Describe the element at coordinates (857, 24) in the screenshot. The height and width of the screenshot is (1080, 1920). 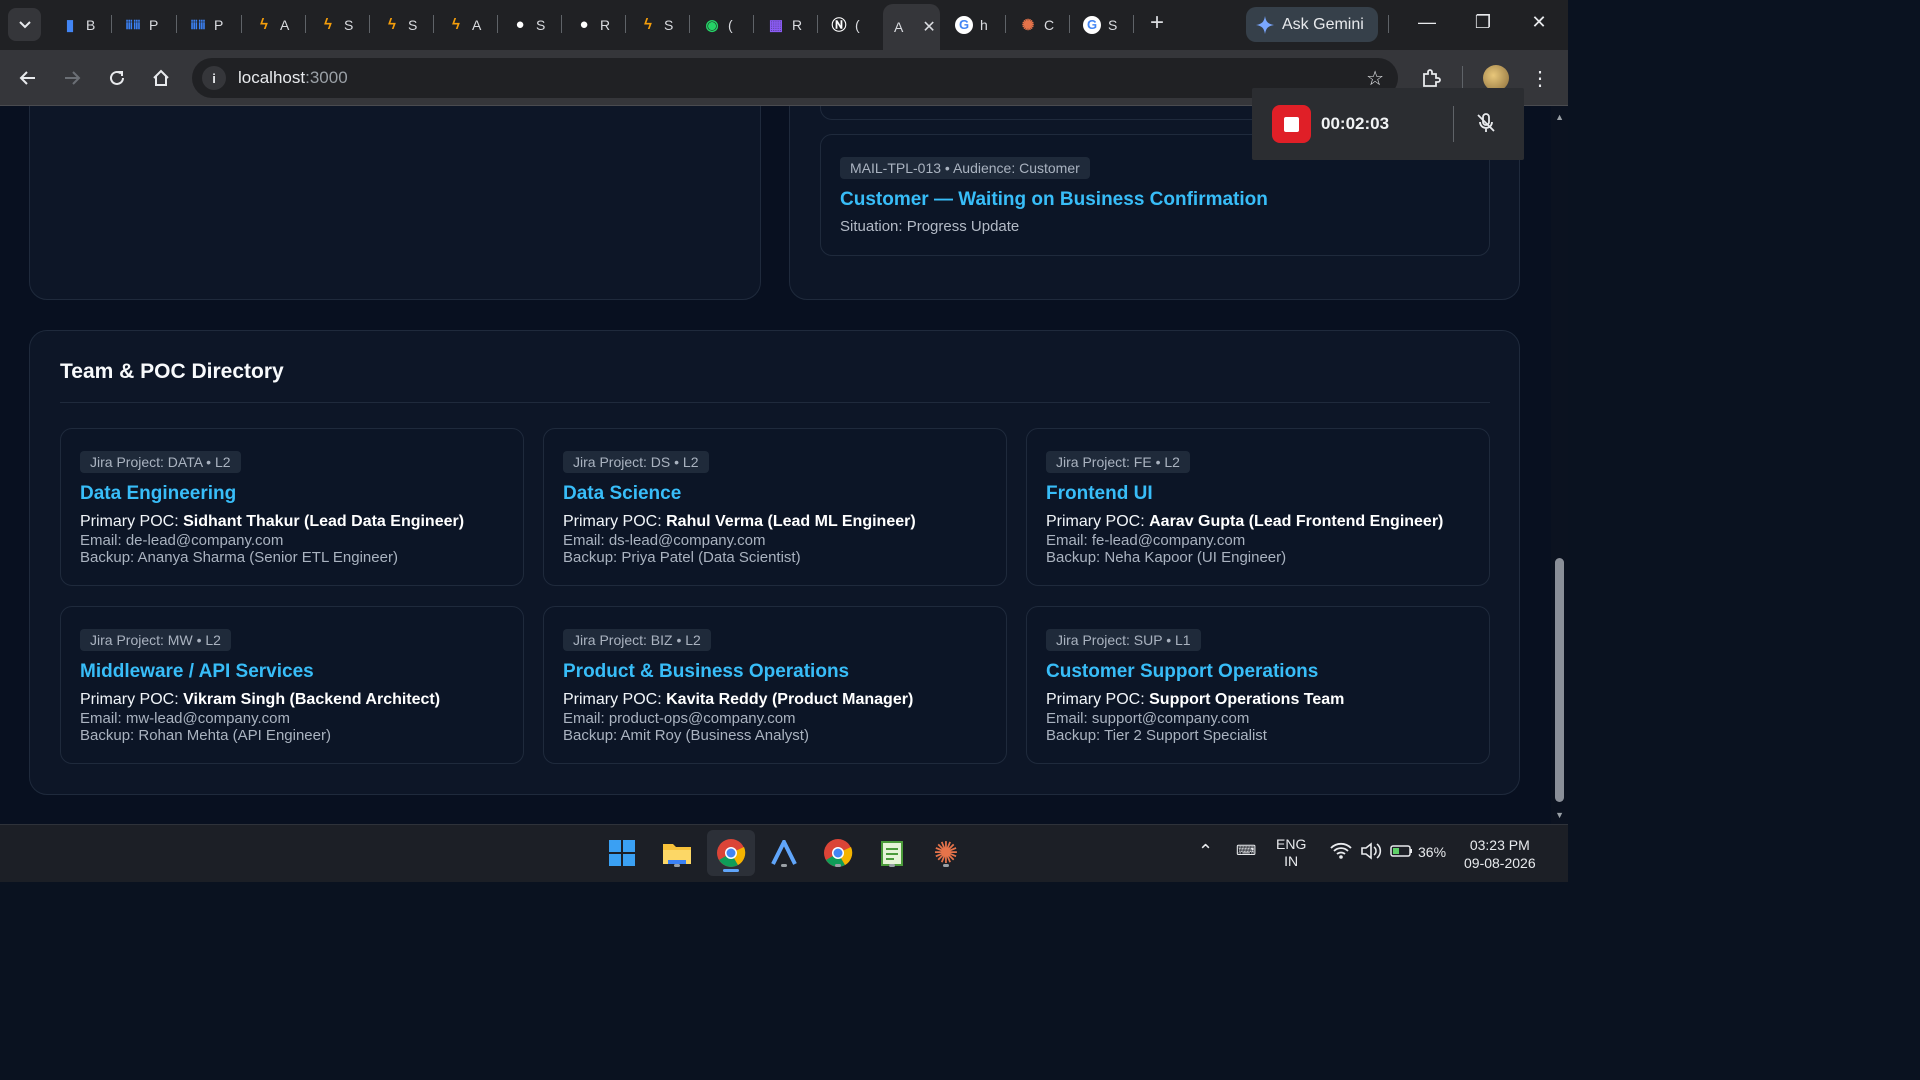
I see `tab-label: (` at that location.